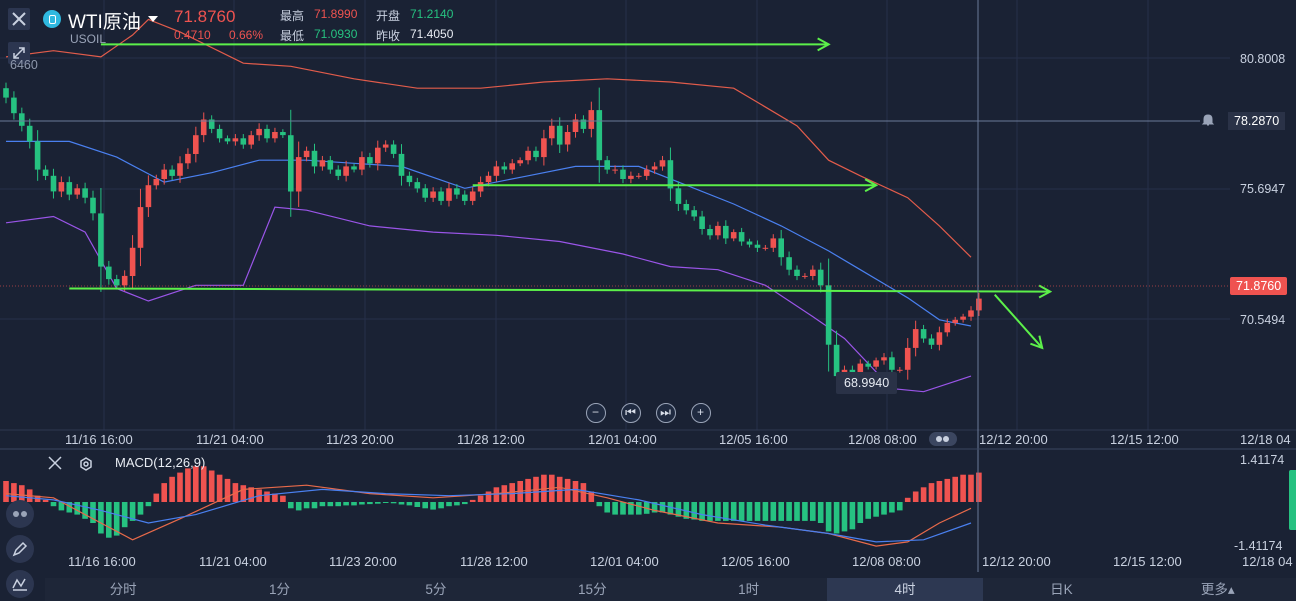 Image resolution: width=1296 pixels, height=601 pixels. I want to click on tab-5m: 5分, so click(436, 589).